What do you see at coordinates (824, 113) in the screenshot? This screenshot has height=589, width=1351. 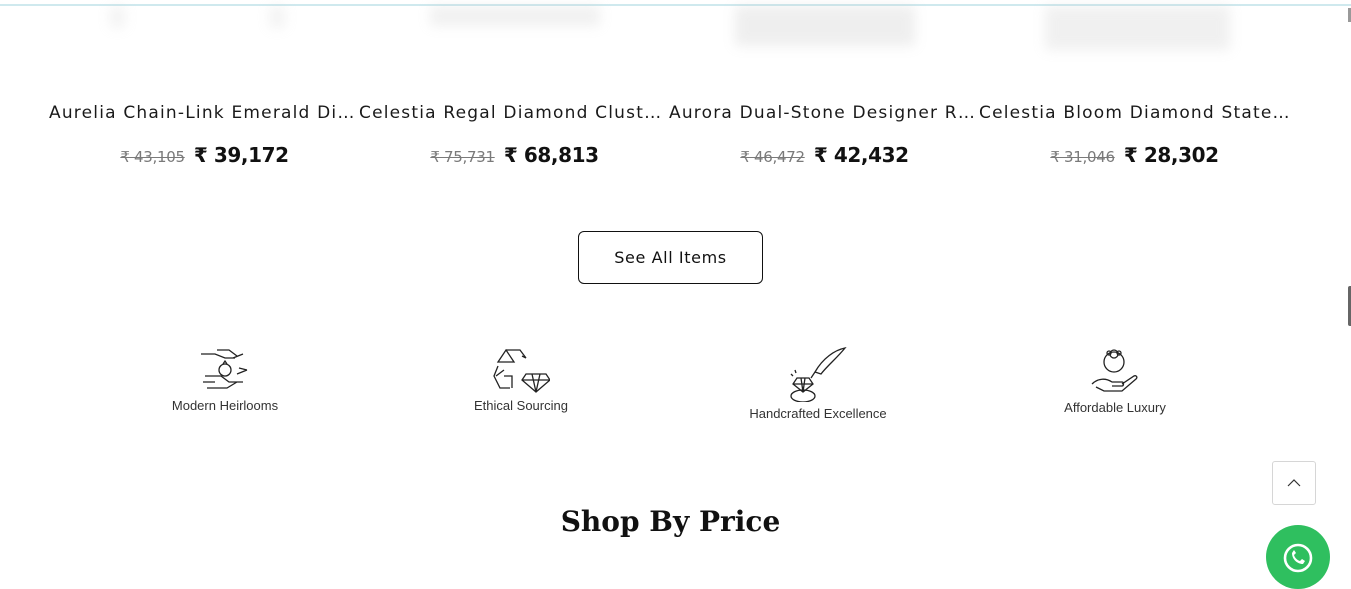 I see `product-name: Aurora Dual-Stone Designer Ring` at bounding box center [824, 113].